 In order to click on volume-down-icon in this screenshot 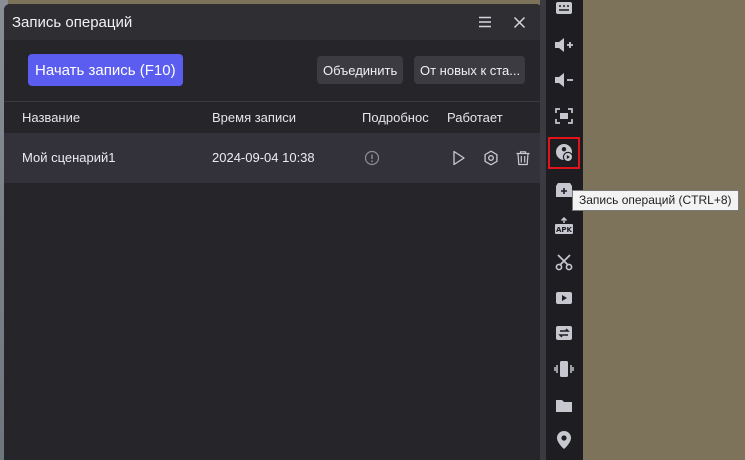, I will do `click(564, 80)`.